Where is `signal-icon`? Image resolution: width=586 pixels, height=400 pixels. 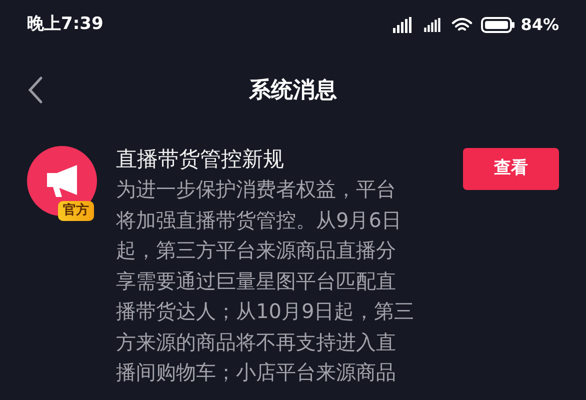
signal-icon is located at coordinates (401, 25).